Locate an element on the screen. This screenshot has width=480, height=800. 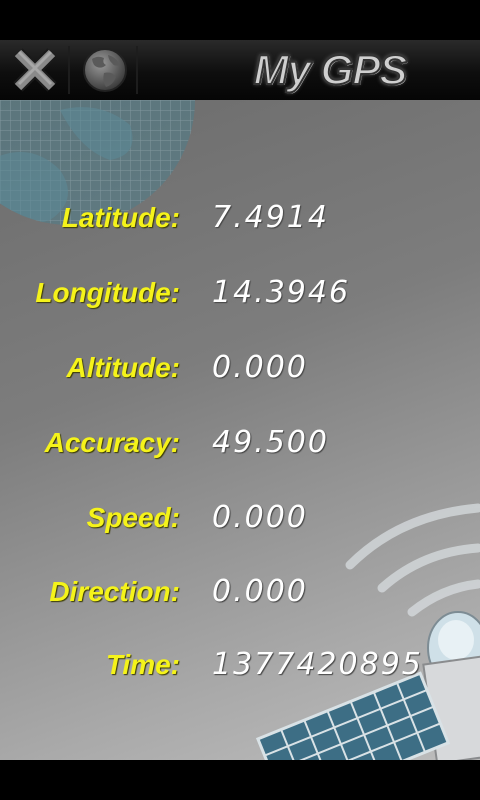
longitude-row: Longitude: 14.3946 is located at coordinates (240, 293).